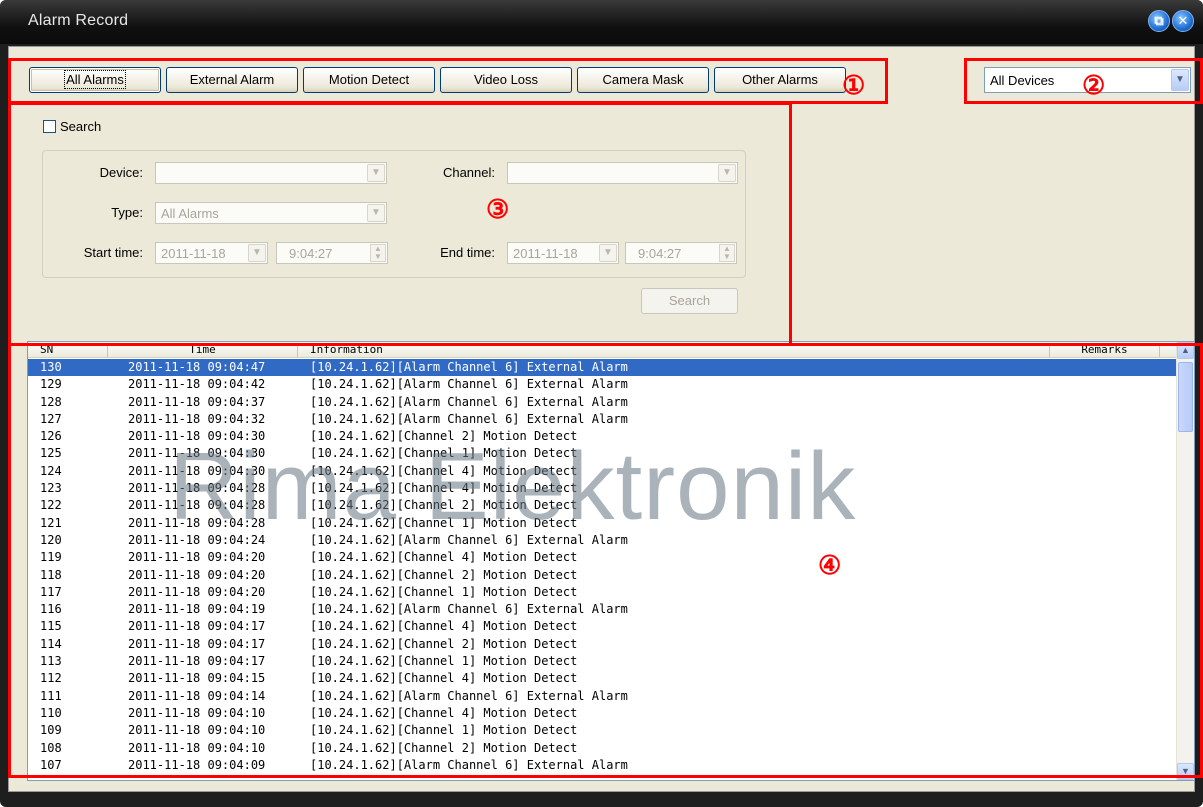  What do you see at coordinates (81, 126) in the screenshot?
I see `search-checkbox-label: Search` at bounding box center [81, 126].